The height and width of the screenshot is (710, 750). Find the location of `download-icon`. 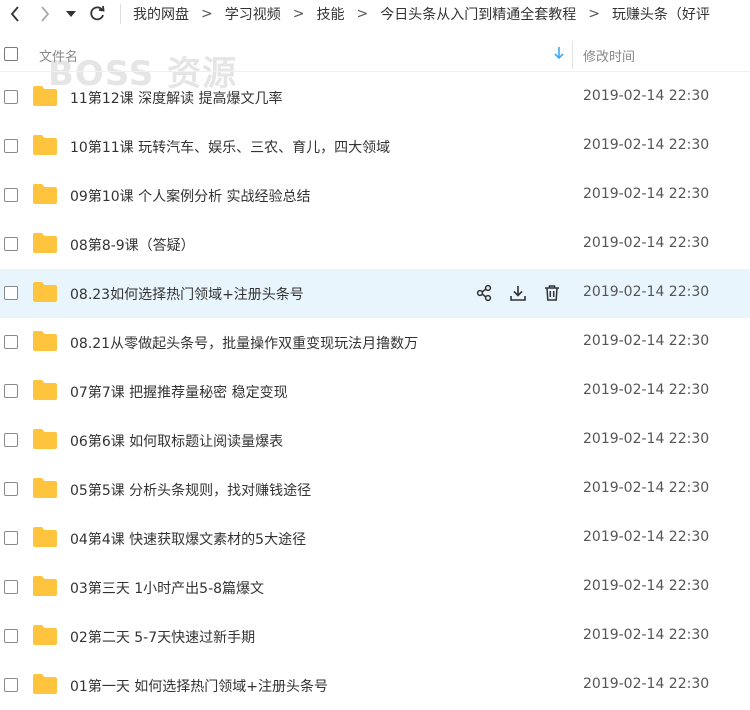

download-icon is located at coordinates (518, 293).